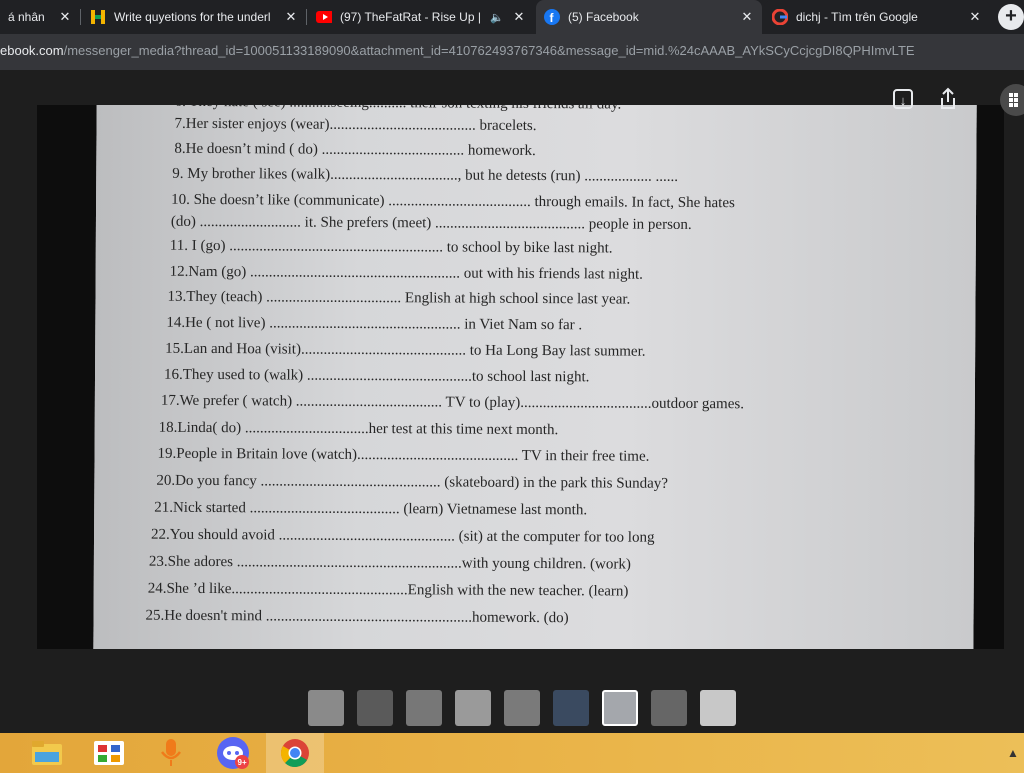  What do you see at coordinates (1011, 17) in the screenshot?
I see `new-tab-button: +` at bounding box center [1011, 17].